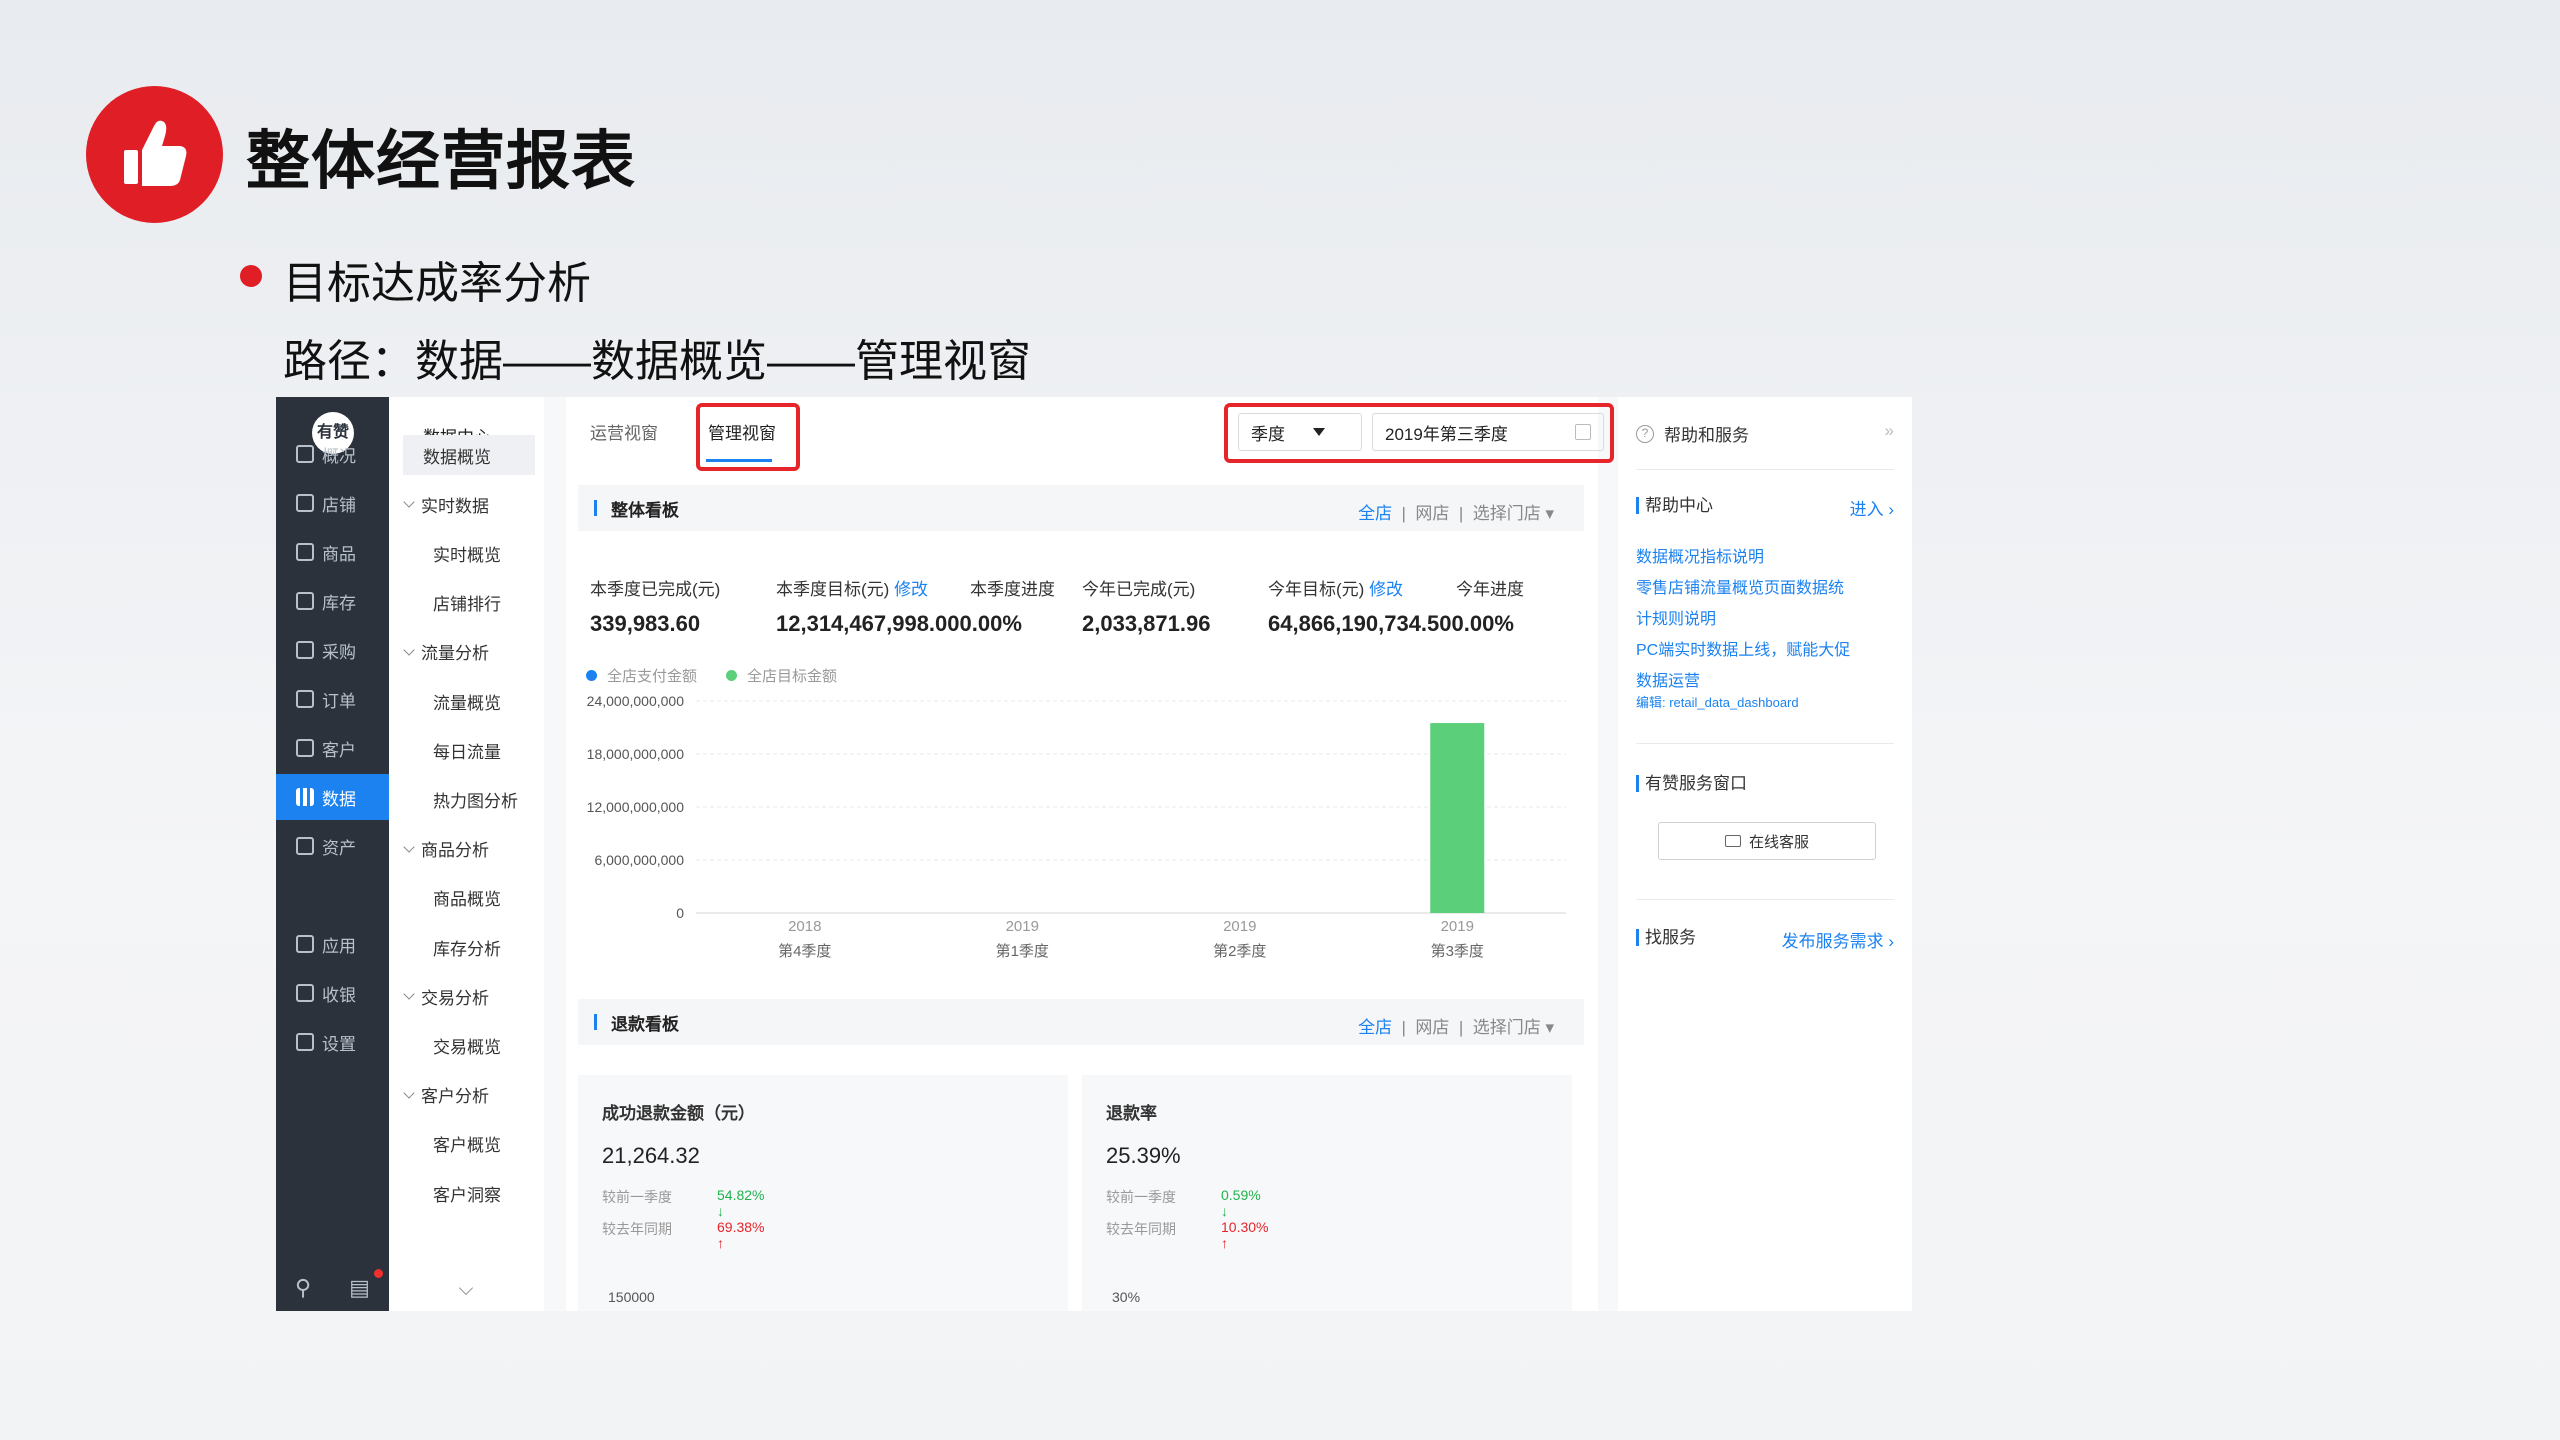  Describe the element at coordinates (1432, 513) in the screenshot. I see `filter-online-store: 网店` at that location.